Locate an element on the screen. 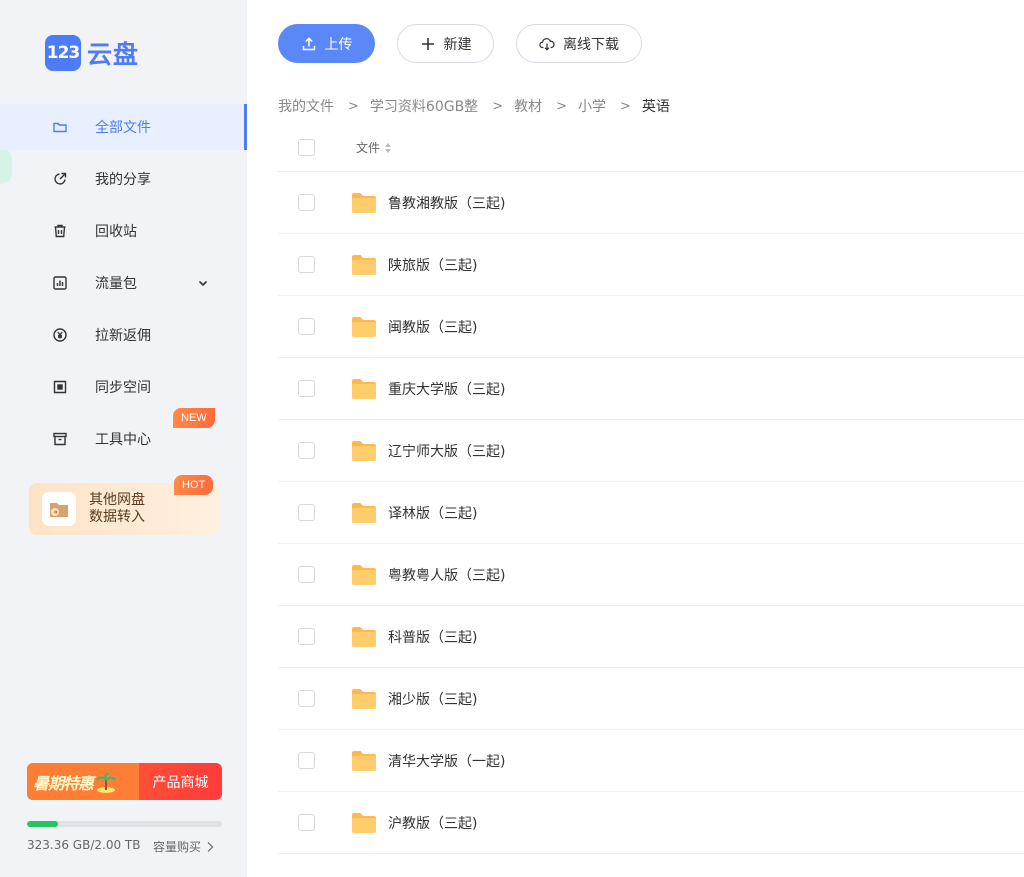  table-row: 湘少版（三起) is located at coordinates (651, 699).